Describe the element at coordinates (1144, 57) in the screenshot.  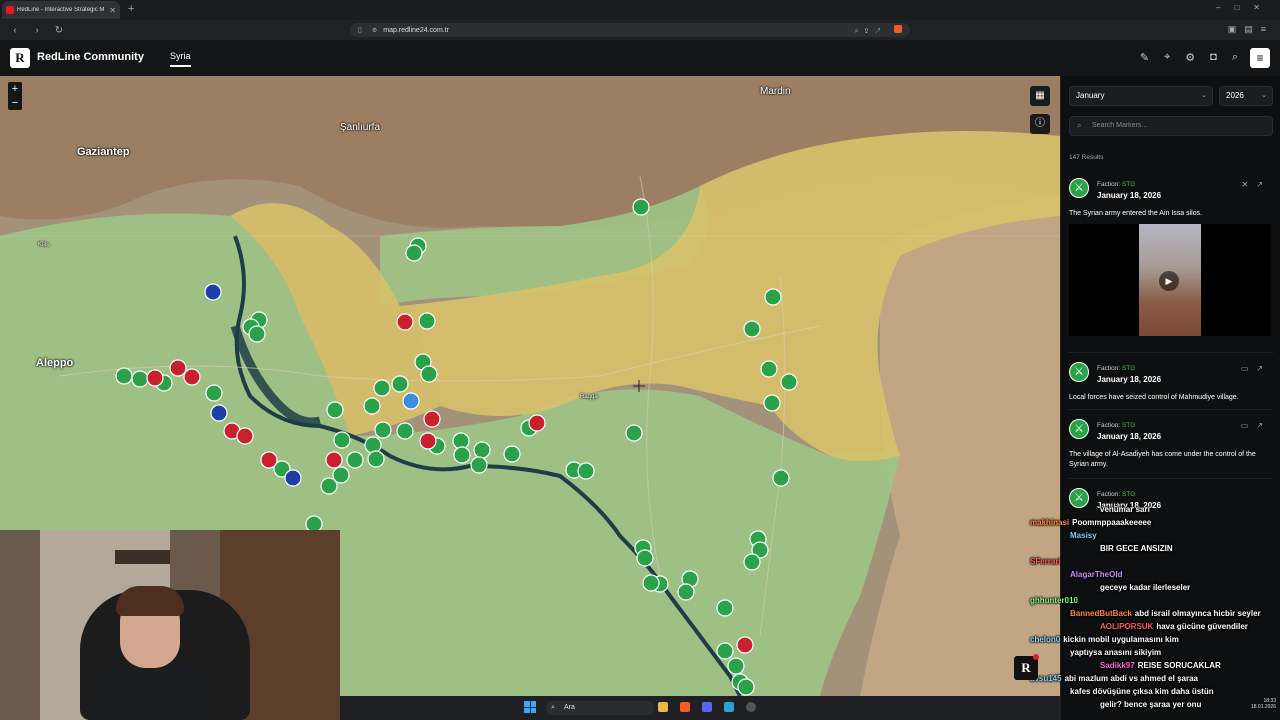
I see `draw-icon: ✎` at that location.